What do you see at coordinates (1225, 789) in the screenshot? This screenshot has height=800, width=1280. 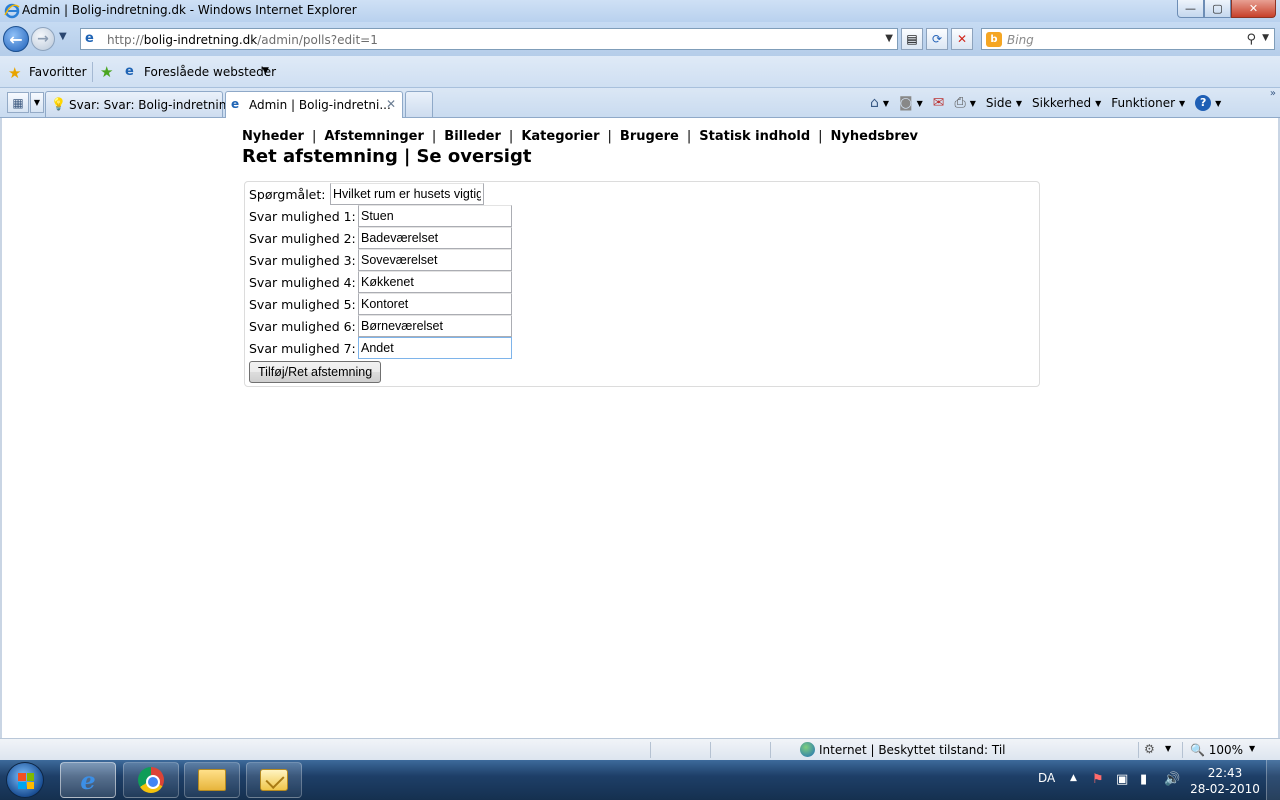 I see `clock-date: 28-02-2010` at bounding box center [1225, 789].